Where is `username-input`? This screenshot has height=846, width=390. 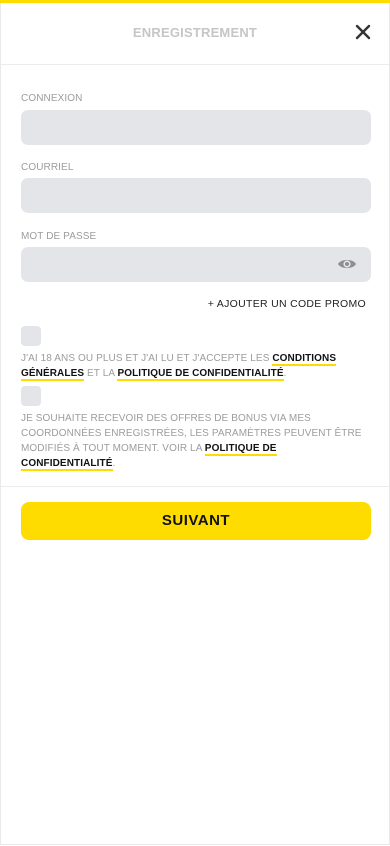 username-input is located at coordinates (196, 127).